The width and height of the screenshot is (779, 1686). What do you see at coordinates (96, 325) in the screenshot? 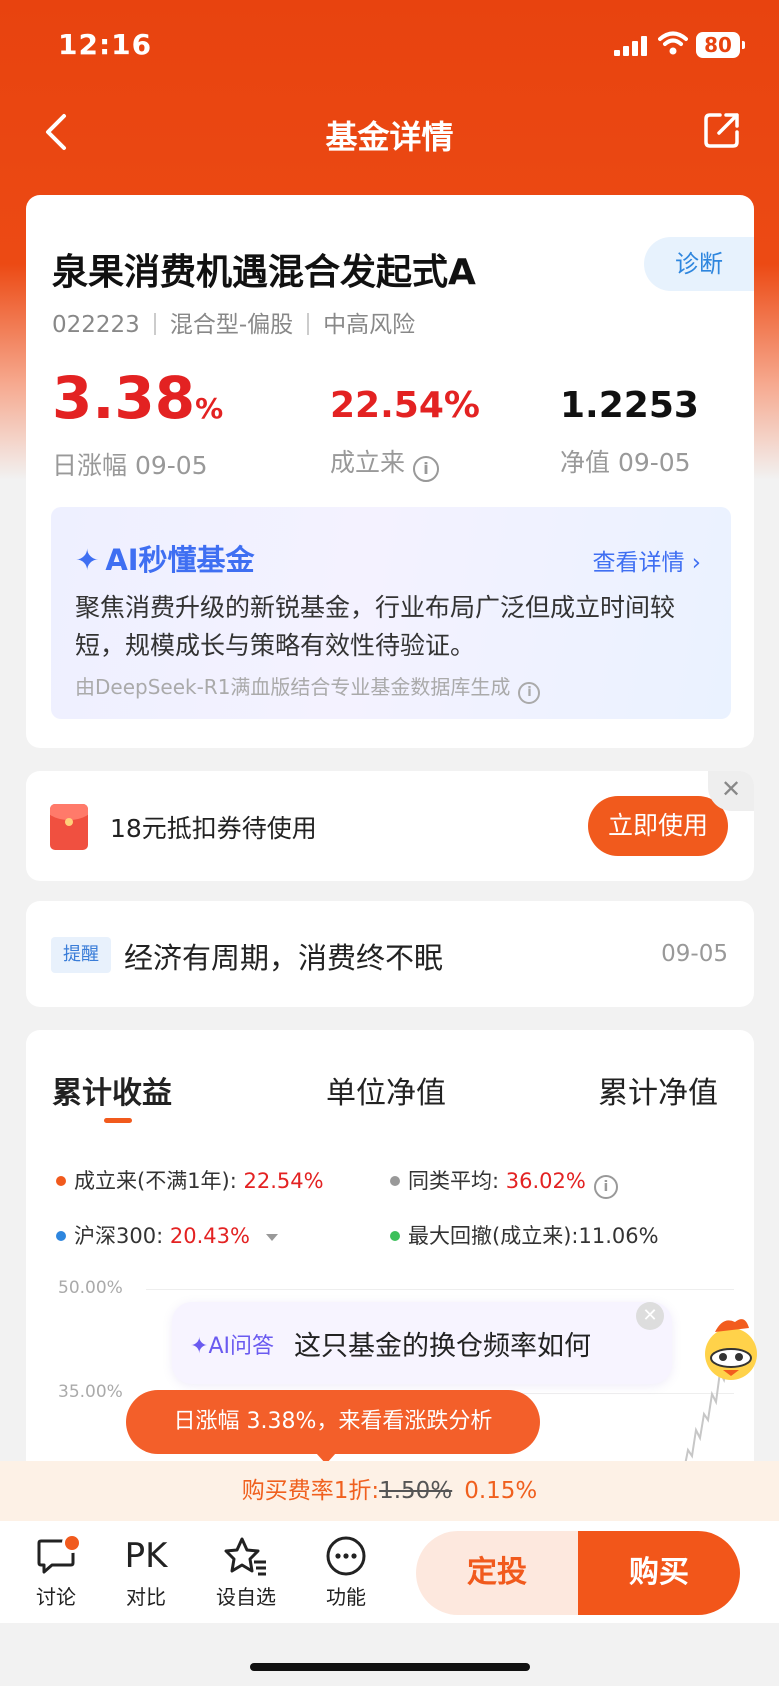
I see `fund-code: 022223` at bounding box center [96, 325].